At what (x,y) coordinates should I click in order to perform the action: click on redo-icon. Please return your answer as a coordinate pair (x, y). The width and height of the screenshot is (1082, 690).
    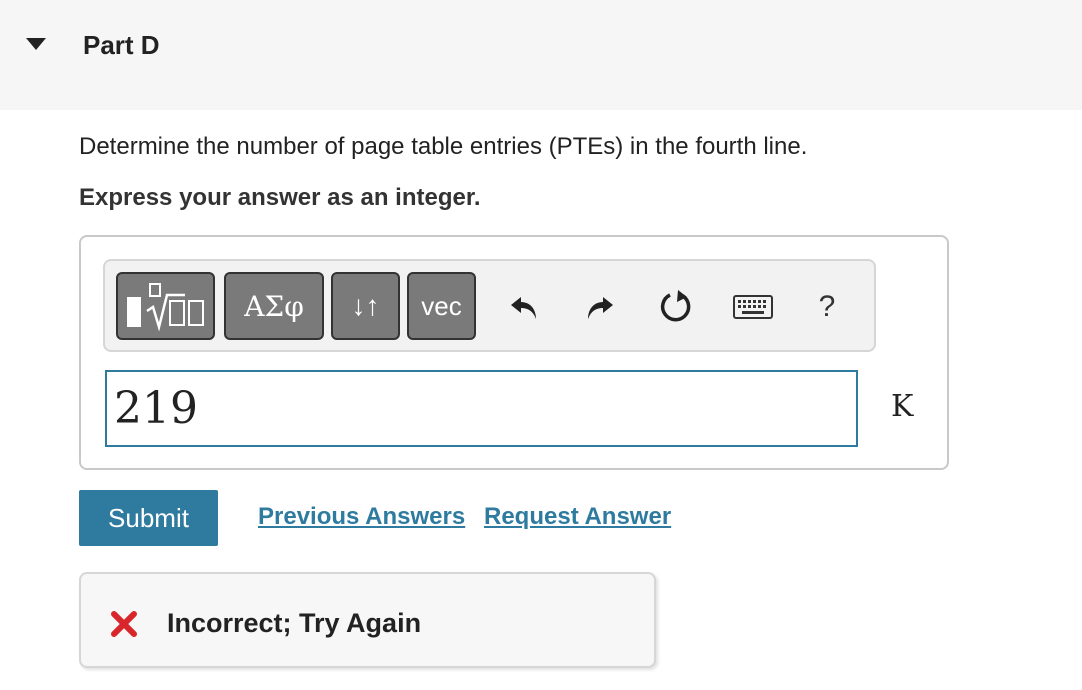
    Looking at the image, I should click on (600, 308).